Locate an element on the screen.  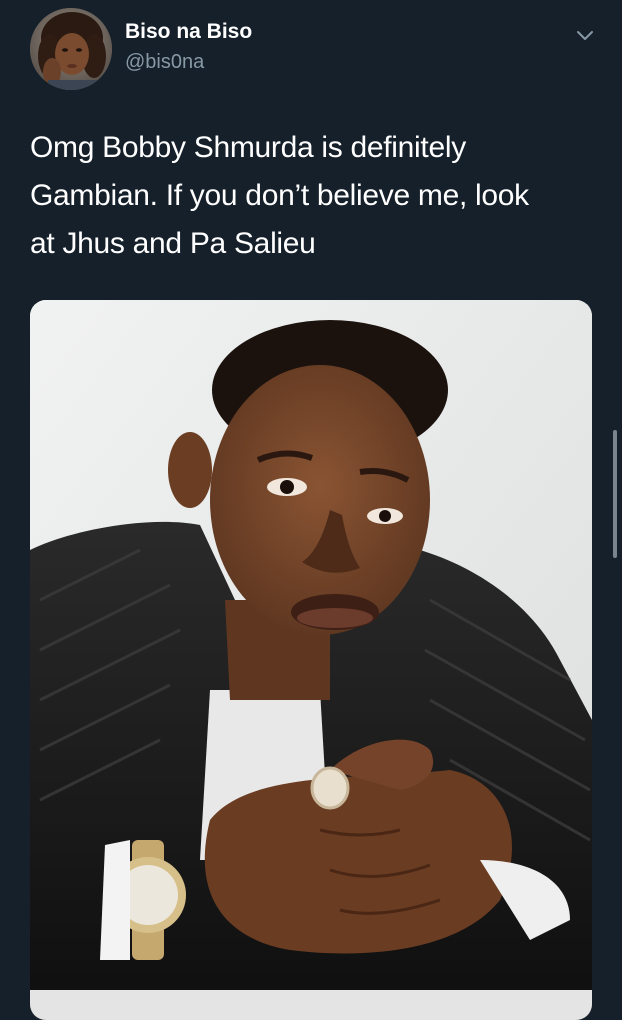
avatar-image is located at coordinates (71, 49).